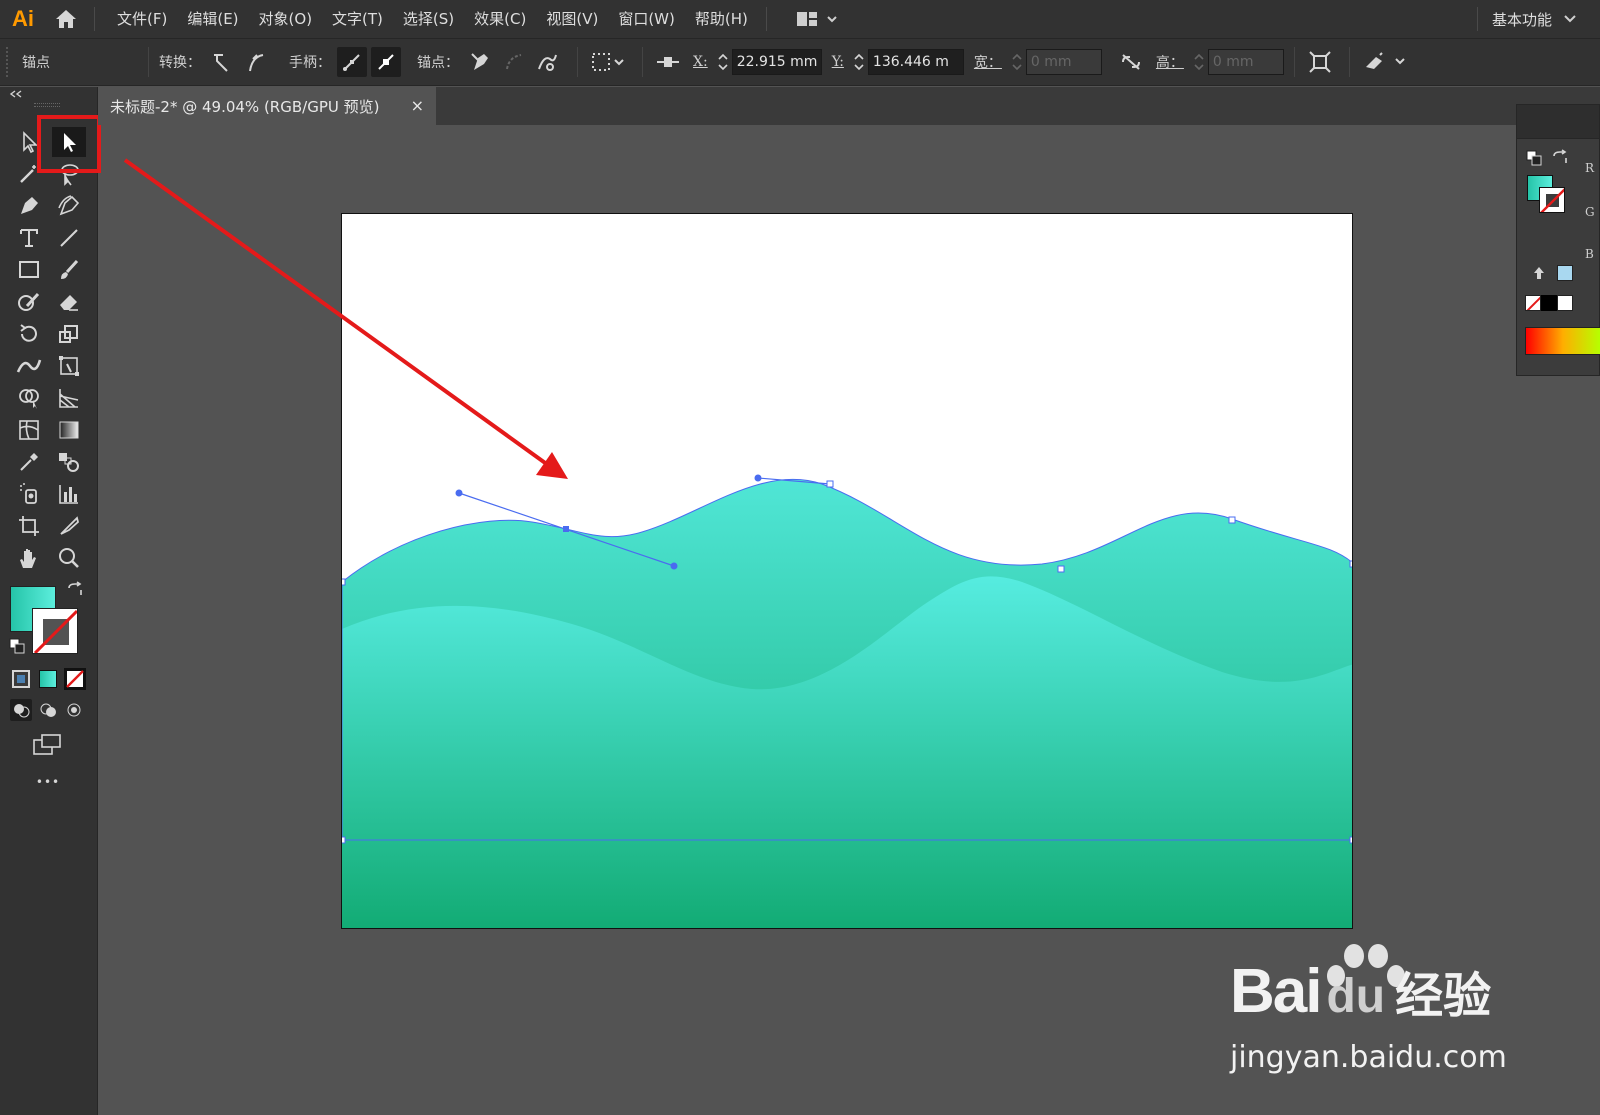 The height and width of the screenshot is (1115, 1600). I want to click on selected-anchor-point, so click(566, 529).